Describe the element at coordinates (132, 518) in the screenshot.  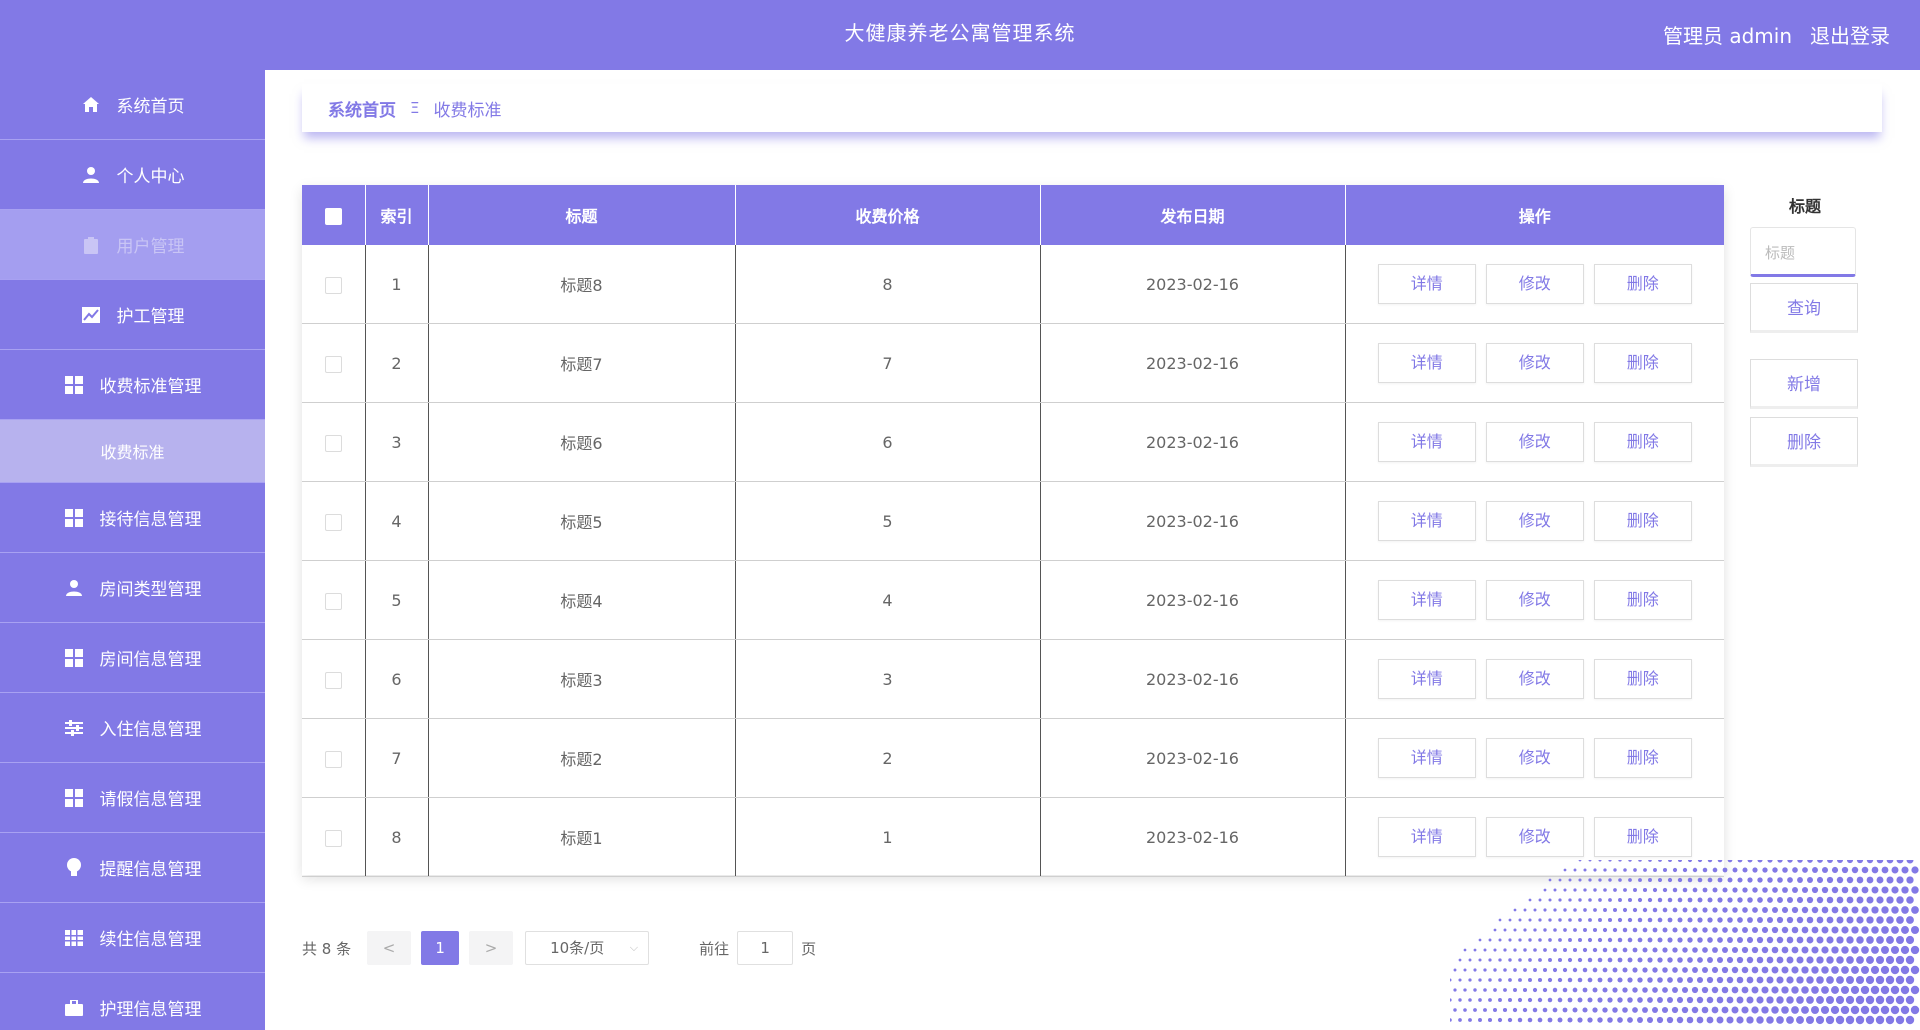
I see `sidebar-item-reception: 接待信息管理` at that location.